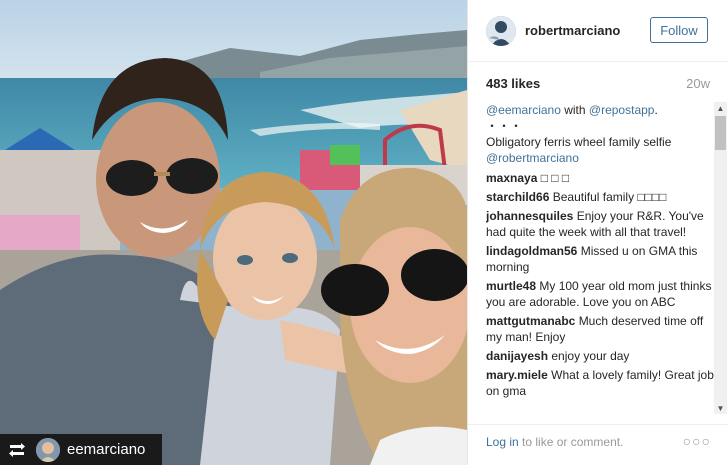 The width and height of the screenshot is (728, 465). I want to click on scroll-up-icon: ▲, so click(720, 108).